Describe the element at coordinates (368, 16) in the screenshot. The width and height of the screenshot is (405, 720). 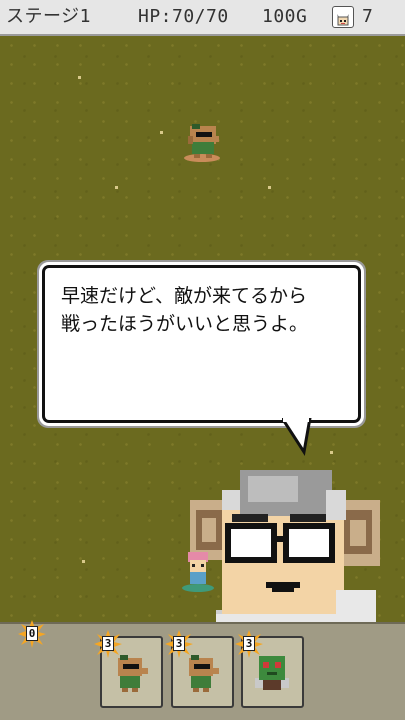
I see `item-count: 7` at that location.